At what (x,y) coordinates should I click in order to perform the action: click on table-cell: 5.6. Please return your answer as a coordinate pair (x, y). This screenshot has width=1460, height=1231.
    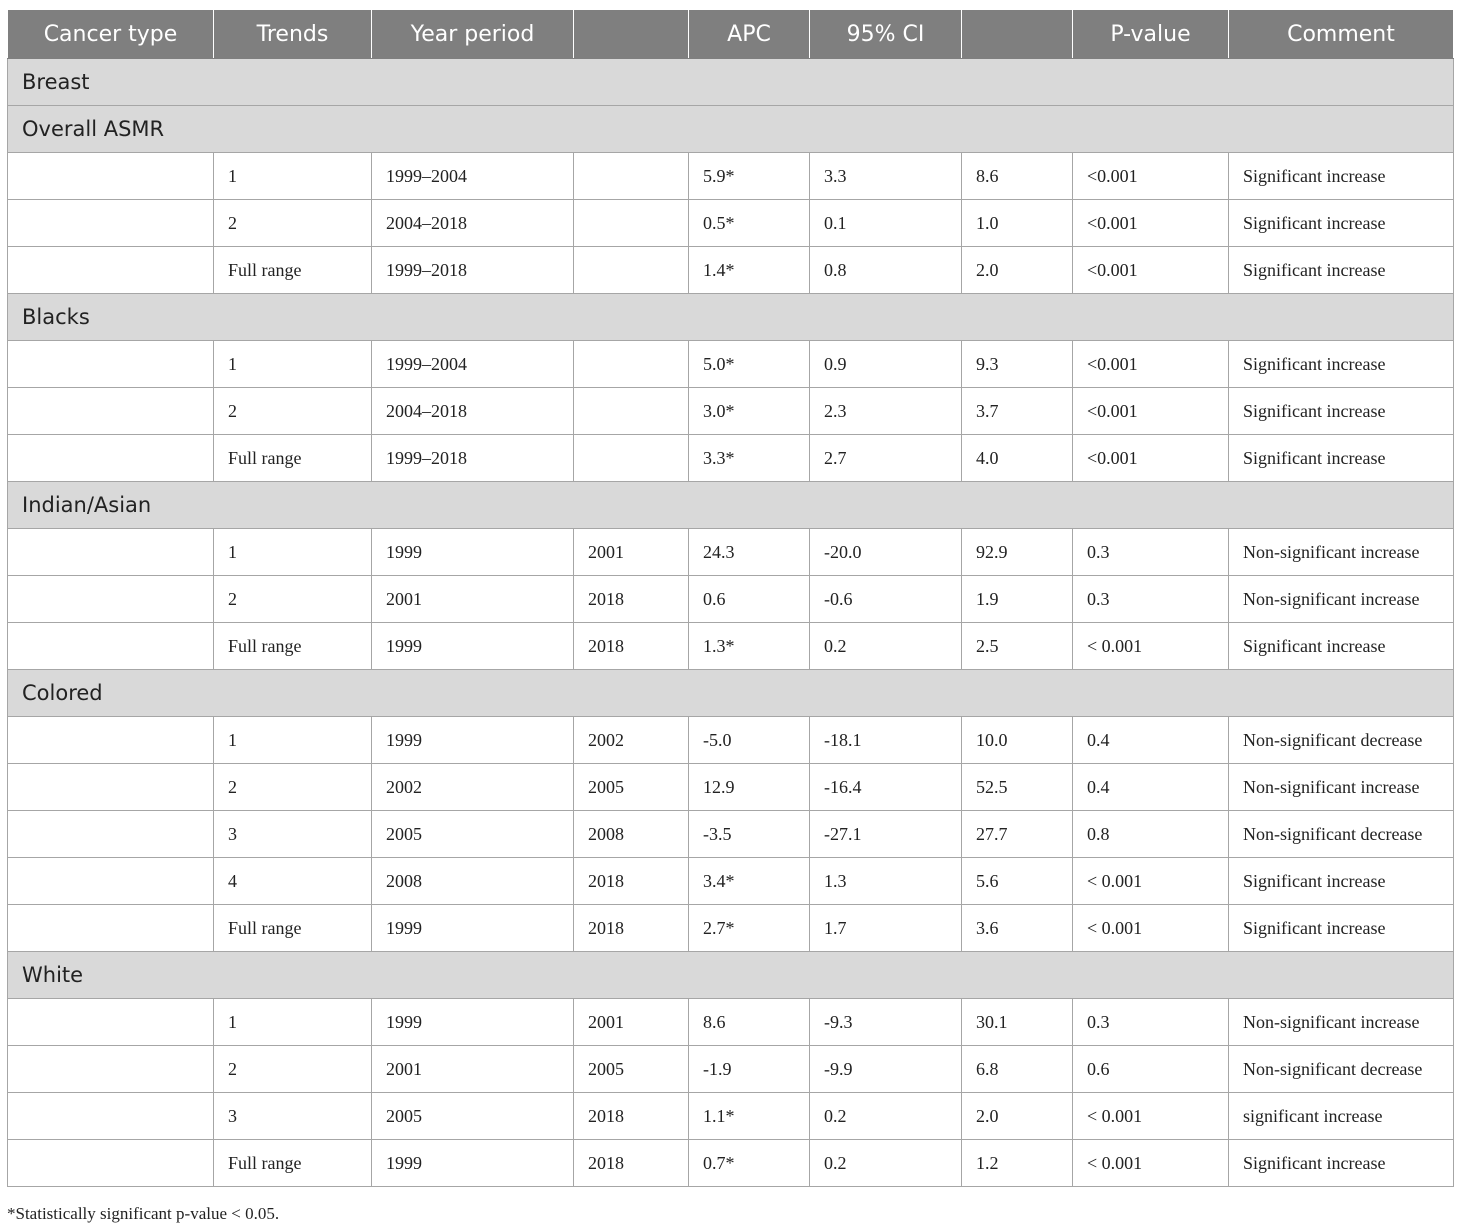
    Looking at the image, I should click on (1017, 881).